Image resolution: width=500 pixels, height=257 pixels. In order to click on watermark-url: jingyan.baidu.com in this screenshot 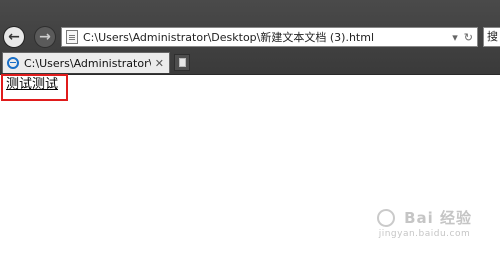, I will do `click(424, 234)`.